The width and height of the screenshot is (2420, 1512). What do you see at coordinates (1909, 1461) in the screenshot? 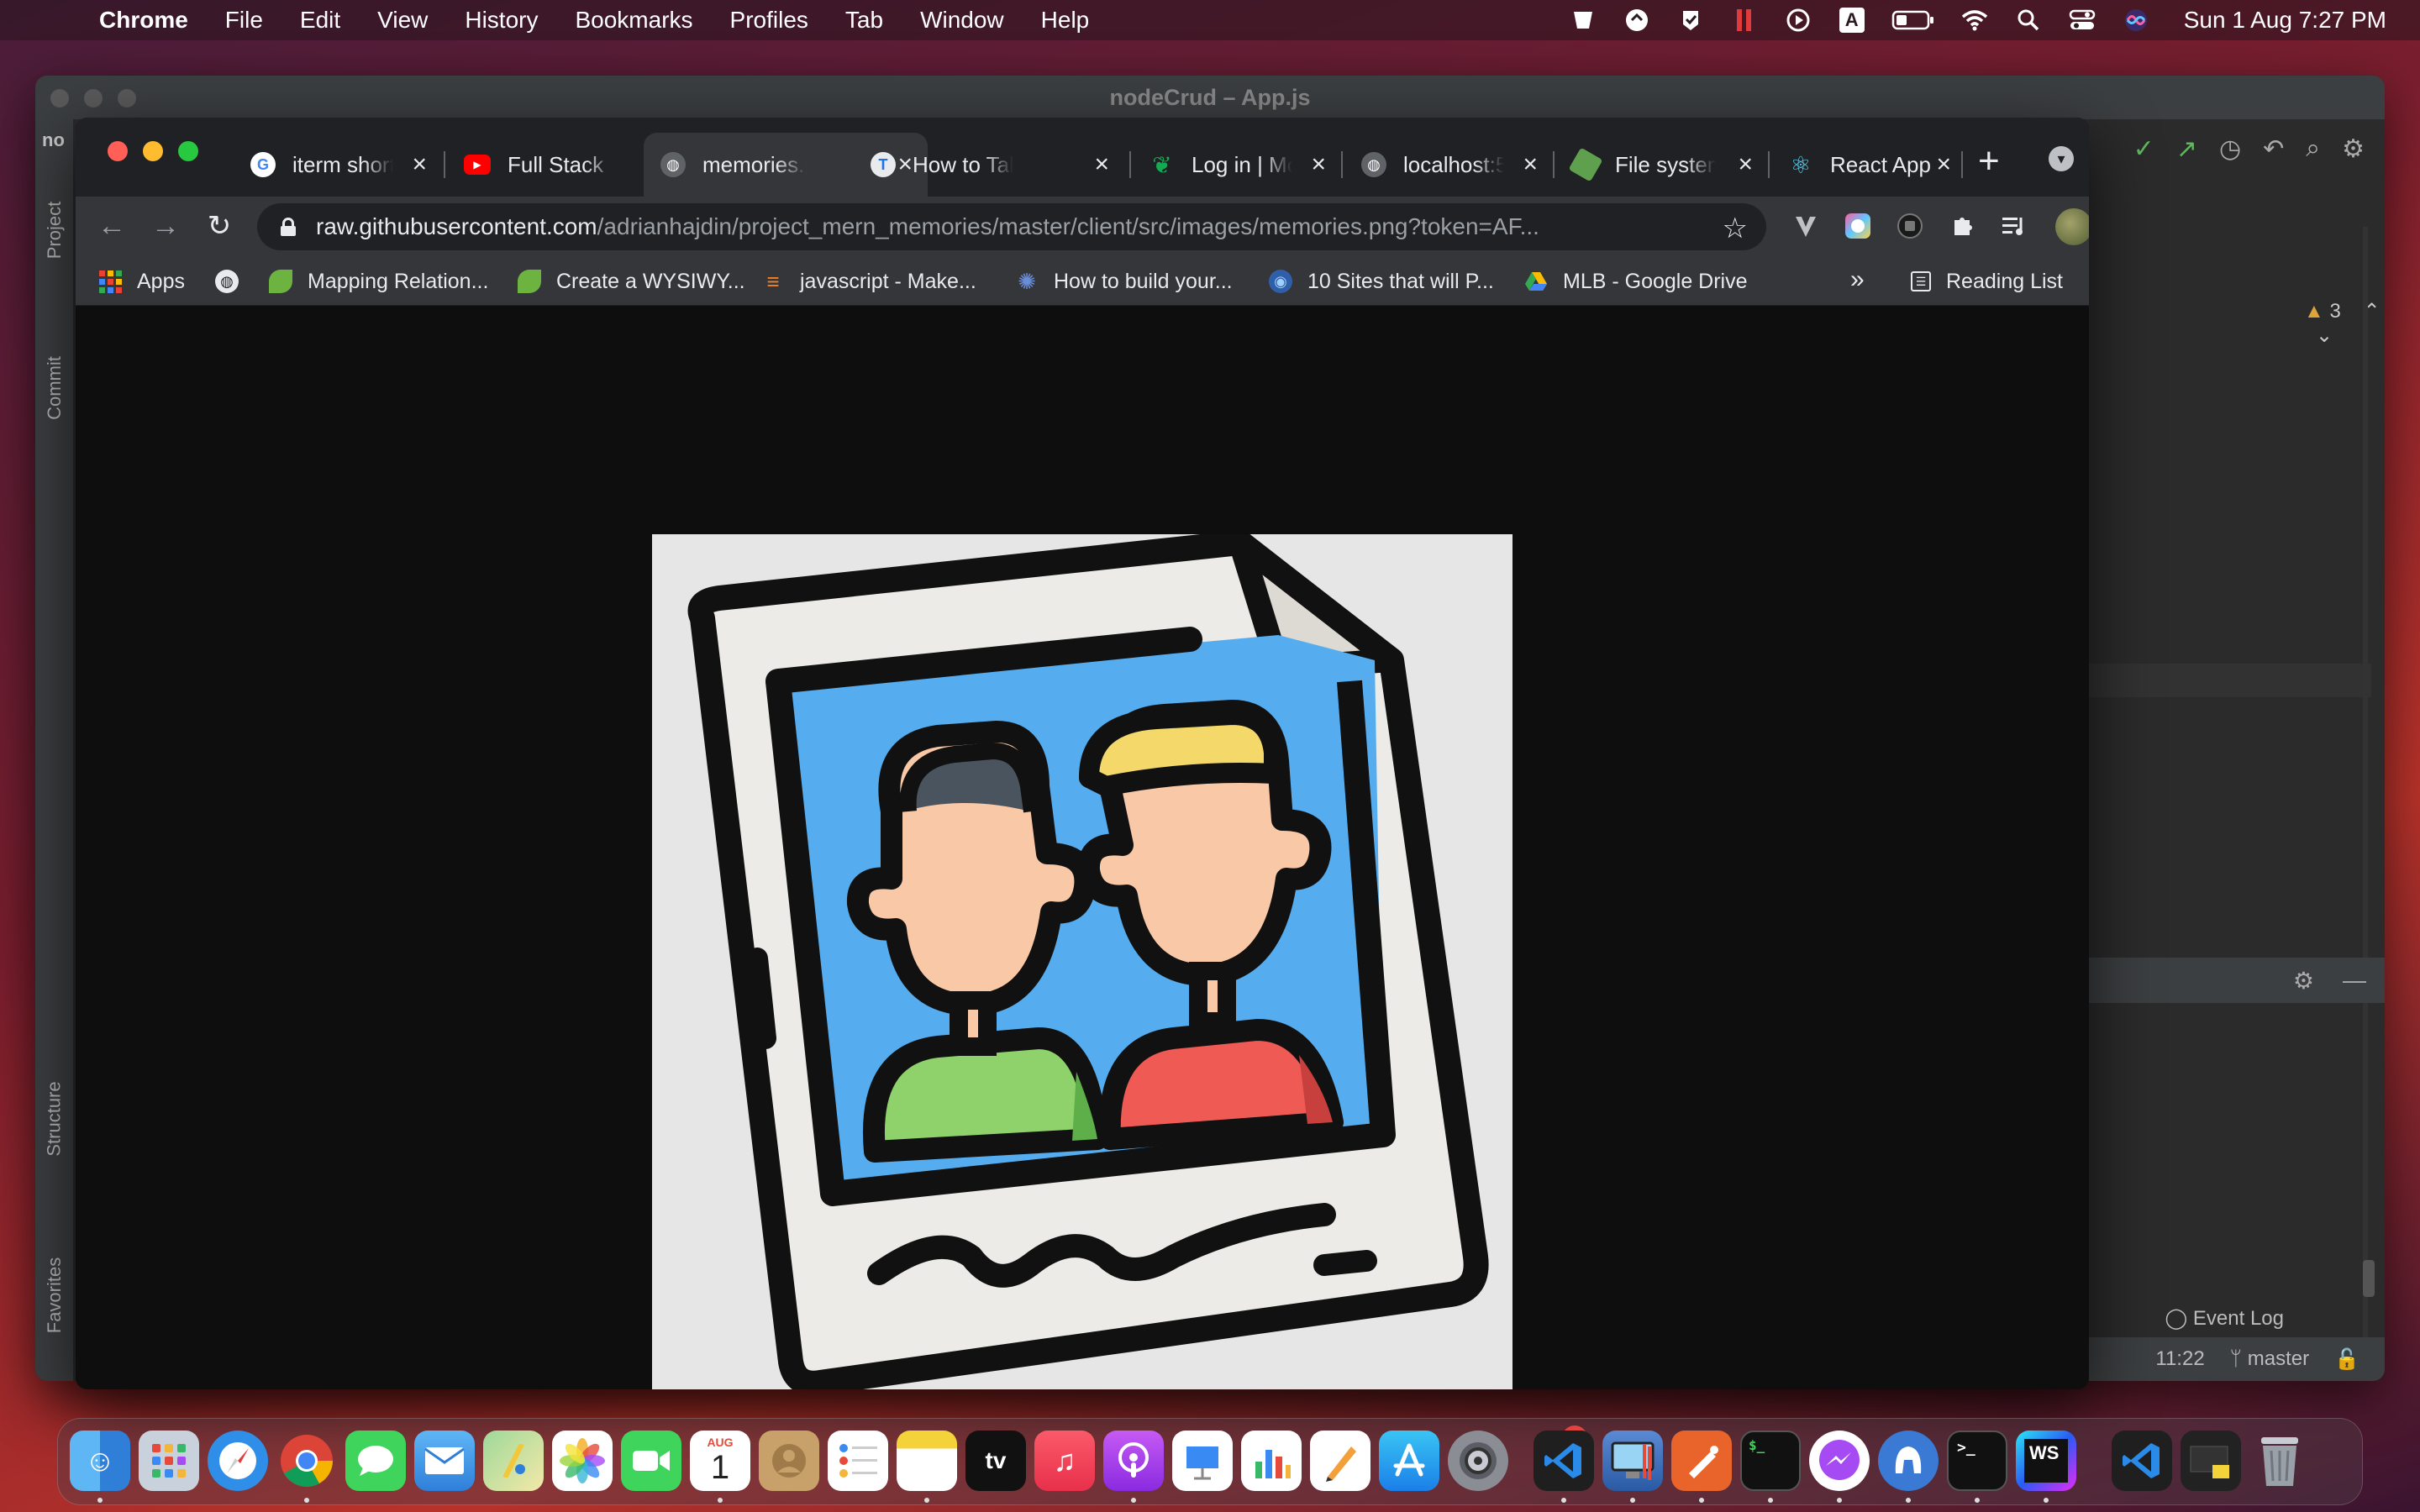
I see `tableplus-icon` at bounding box center [1909, 1461].